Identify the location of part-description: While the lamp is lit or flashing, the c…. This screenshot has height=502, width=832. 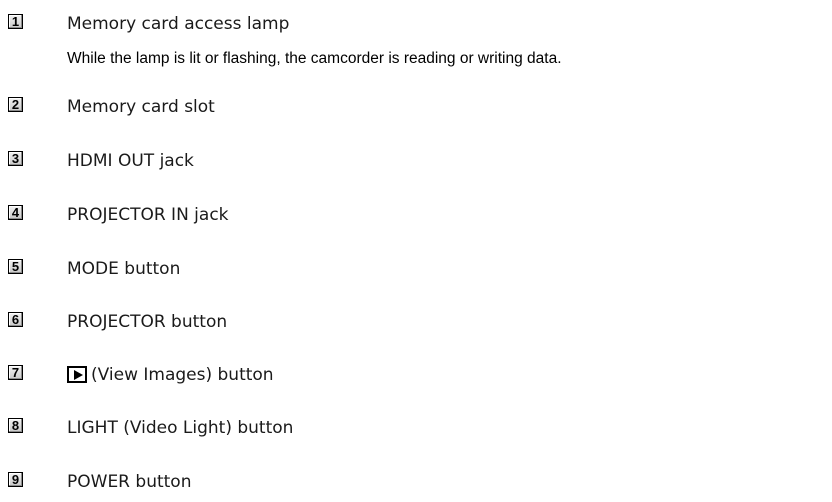
(314, 58).